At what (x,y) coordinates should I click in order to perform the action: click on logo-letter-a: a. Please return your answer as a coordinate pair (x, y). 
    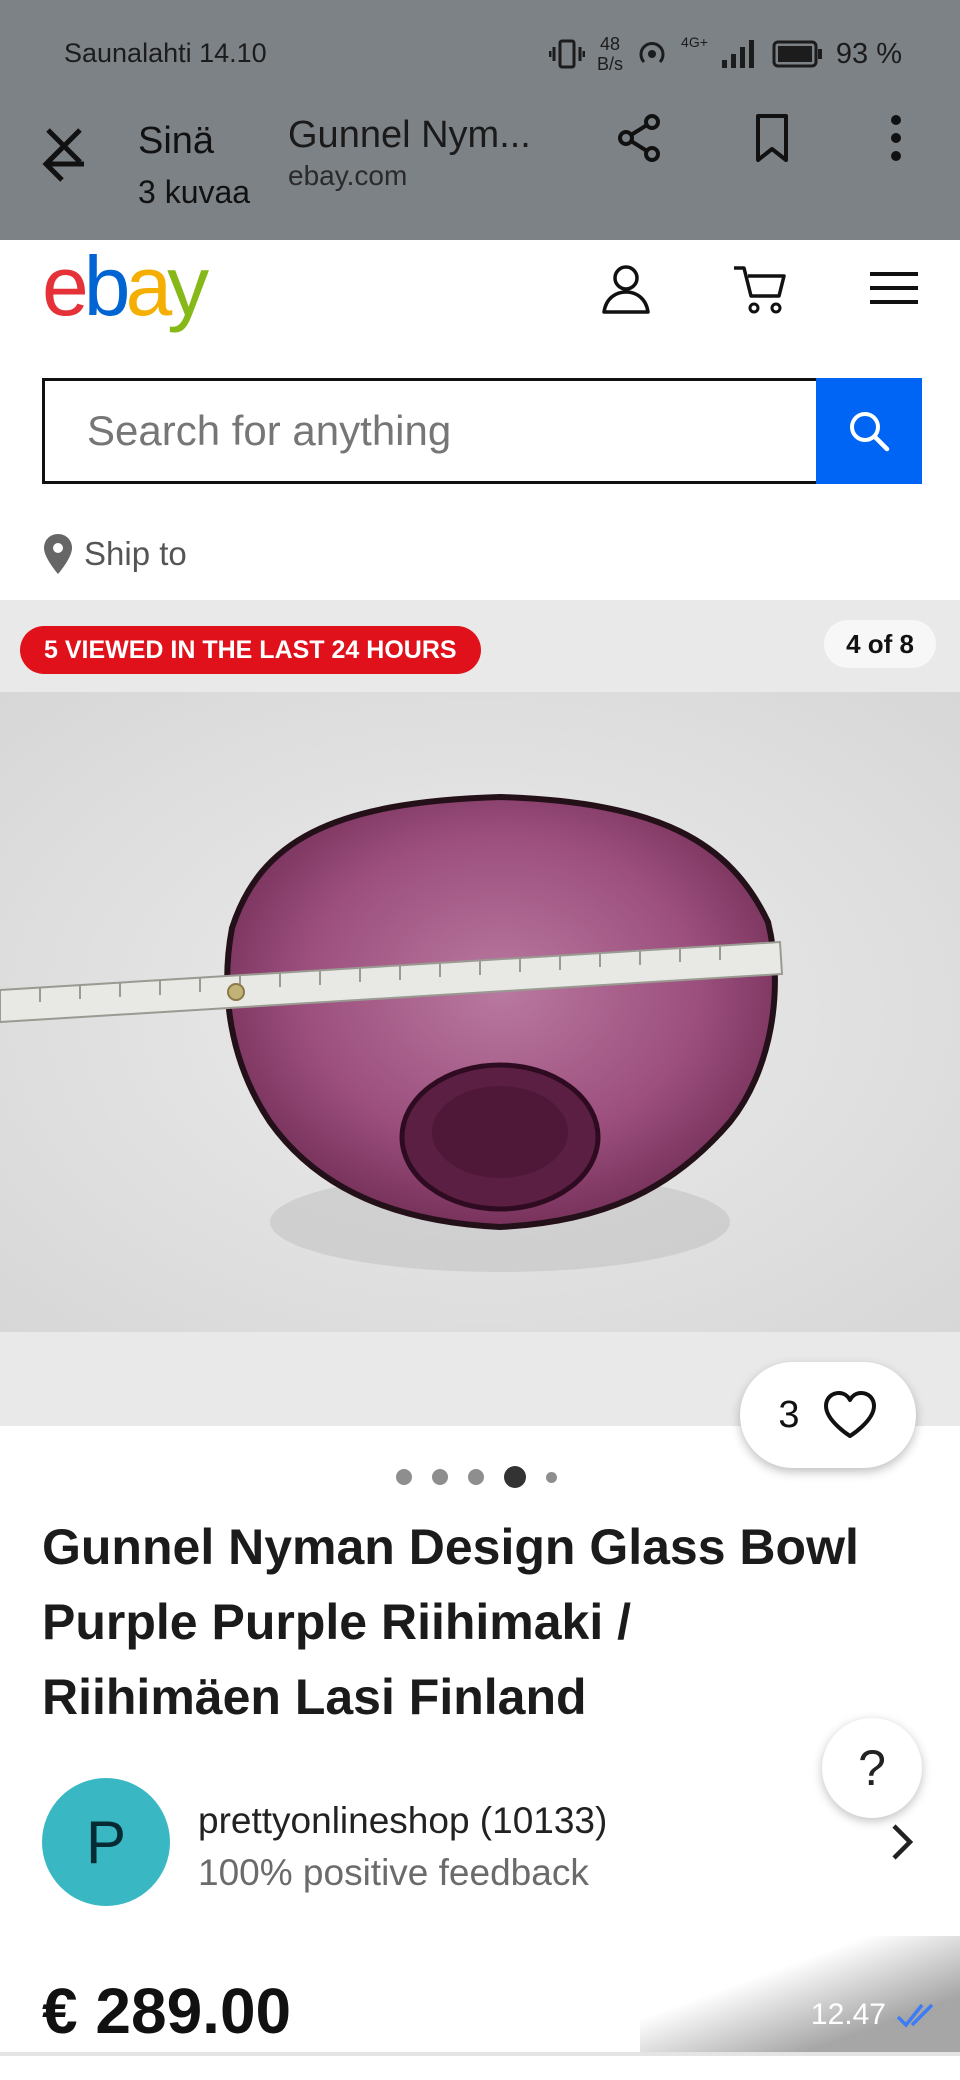
    Looking at the image, I should click on (148, 286).